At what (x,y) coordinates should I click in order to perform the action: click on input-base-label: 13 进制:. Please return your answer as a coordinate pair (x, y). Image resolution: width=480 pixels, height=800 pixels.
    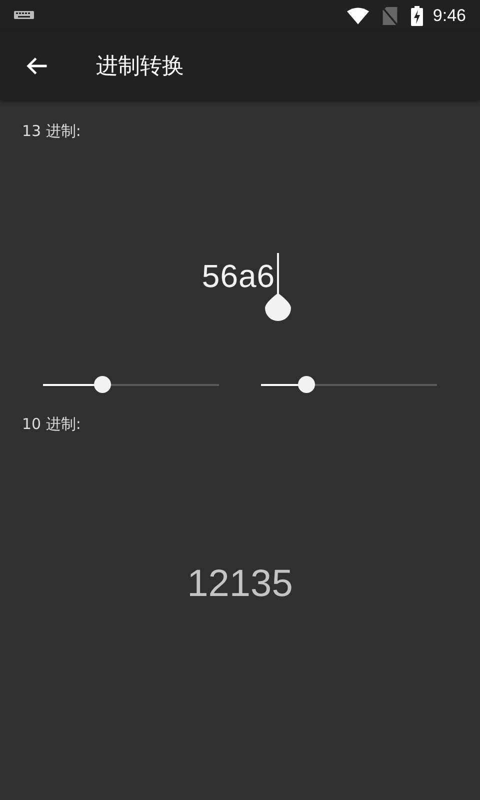
    Looking at the image, I should click on (51, 131).